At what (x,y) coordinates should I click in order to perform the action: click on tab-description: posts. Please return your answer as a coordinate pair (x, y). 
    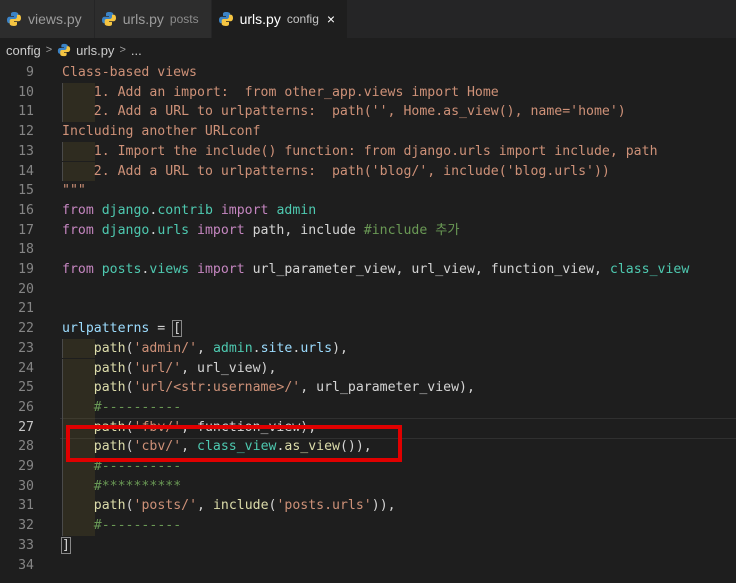
    Looking at the image, I should click on (184, 19).